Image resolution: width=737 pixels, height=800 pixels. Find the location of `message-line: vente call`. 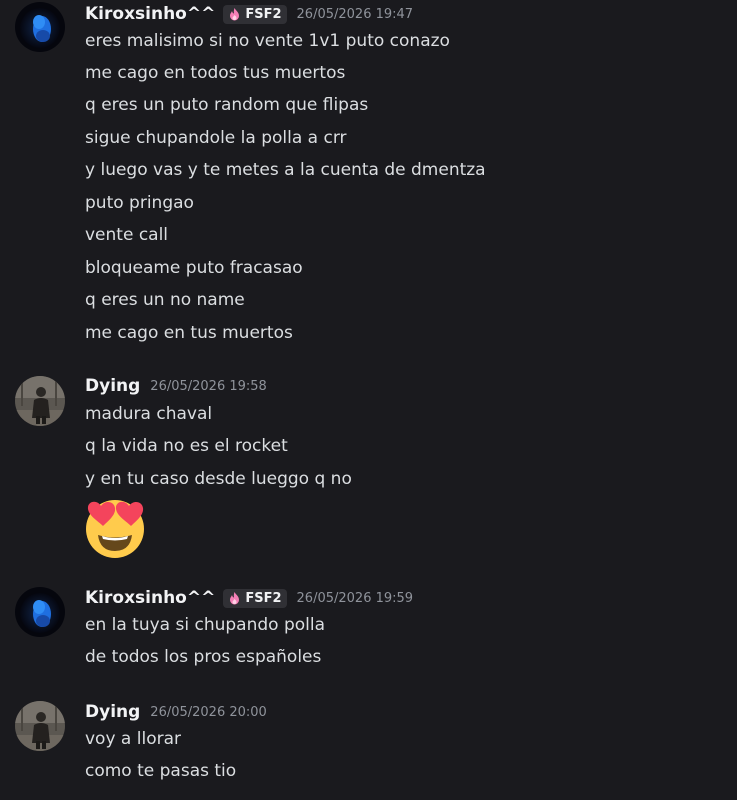

message-line: vente call is located at coordinates (127, 235).